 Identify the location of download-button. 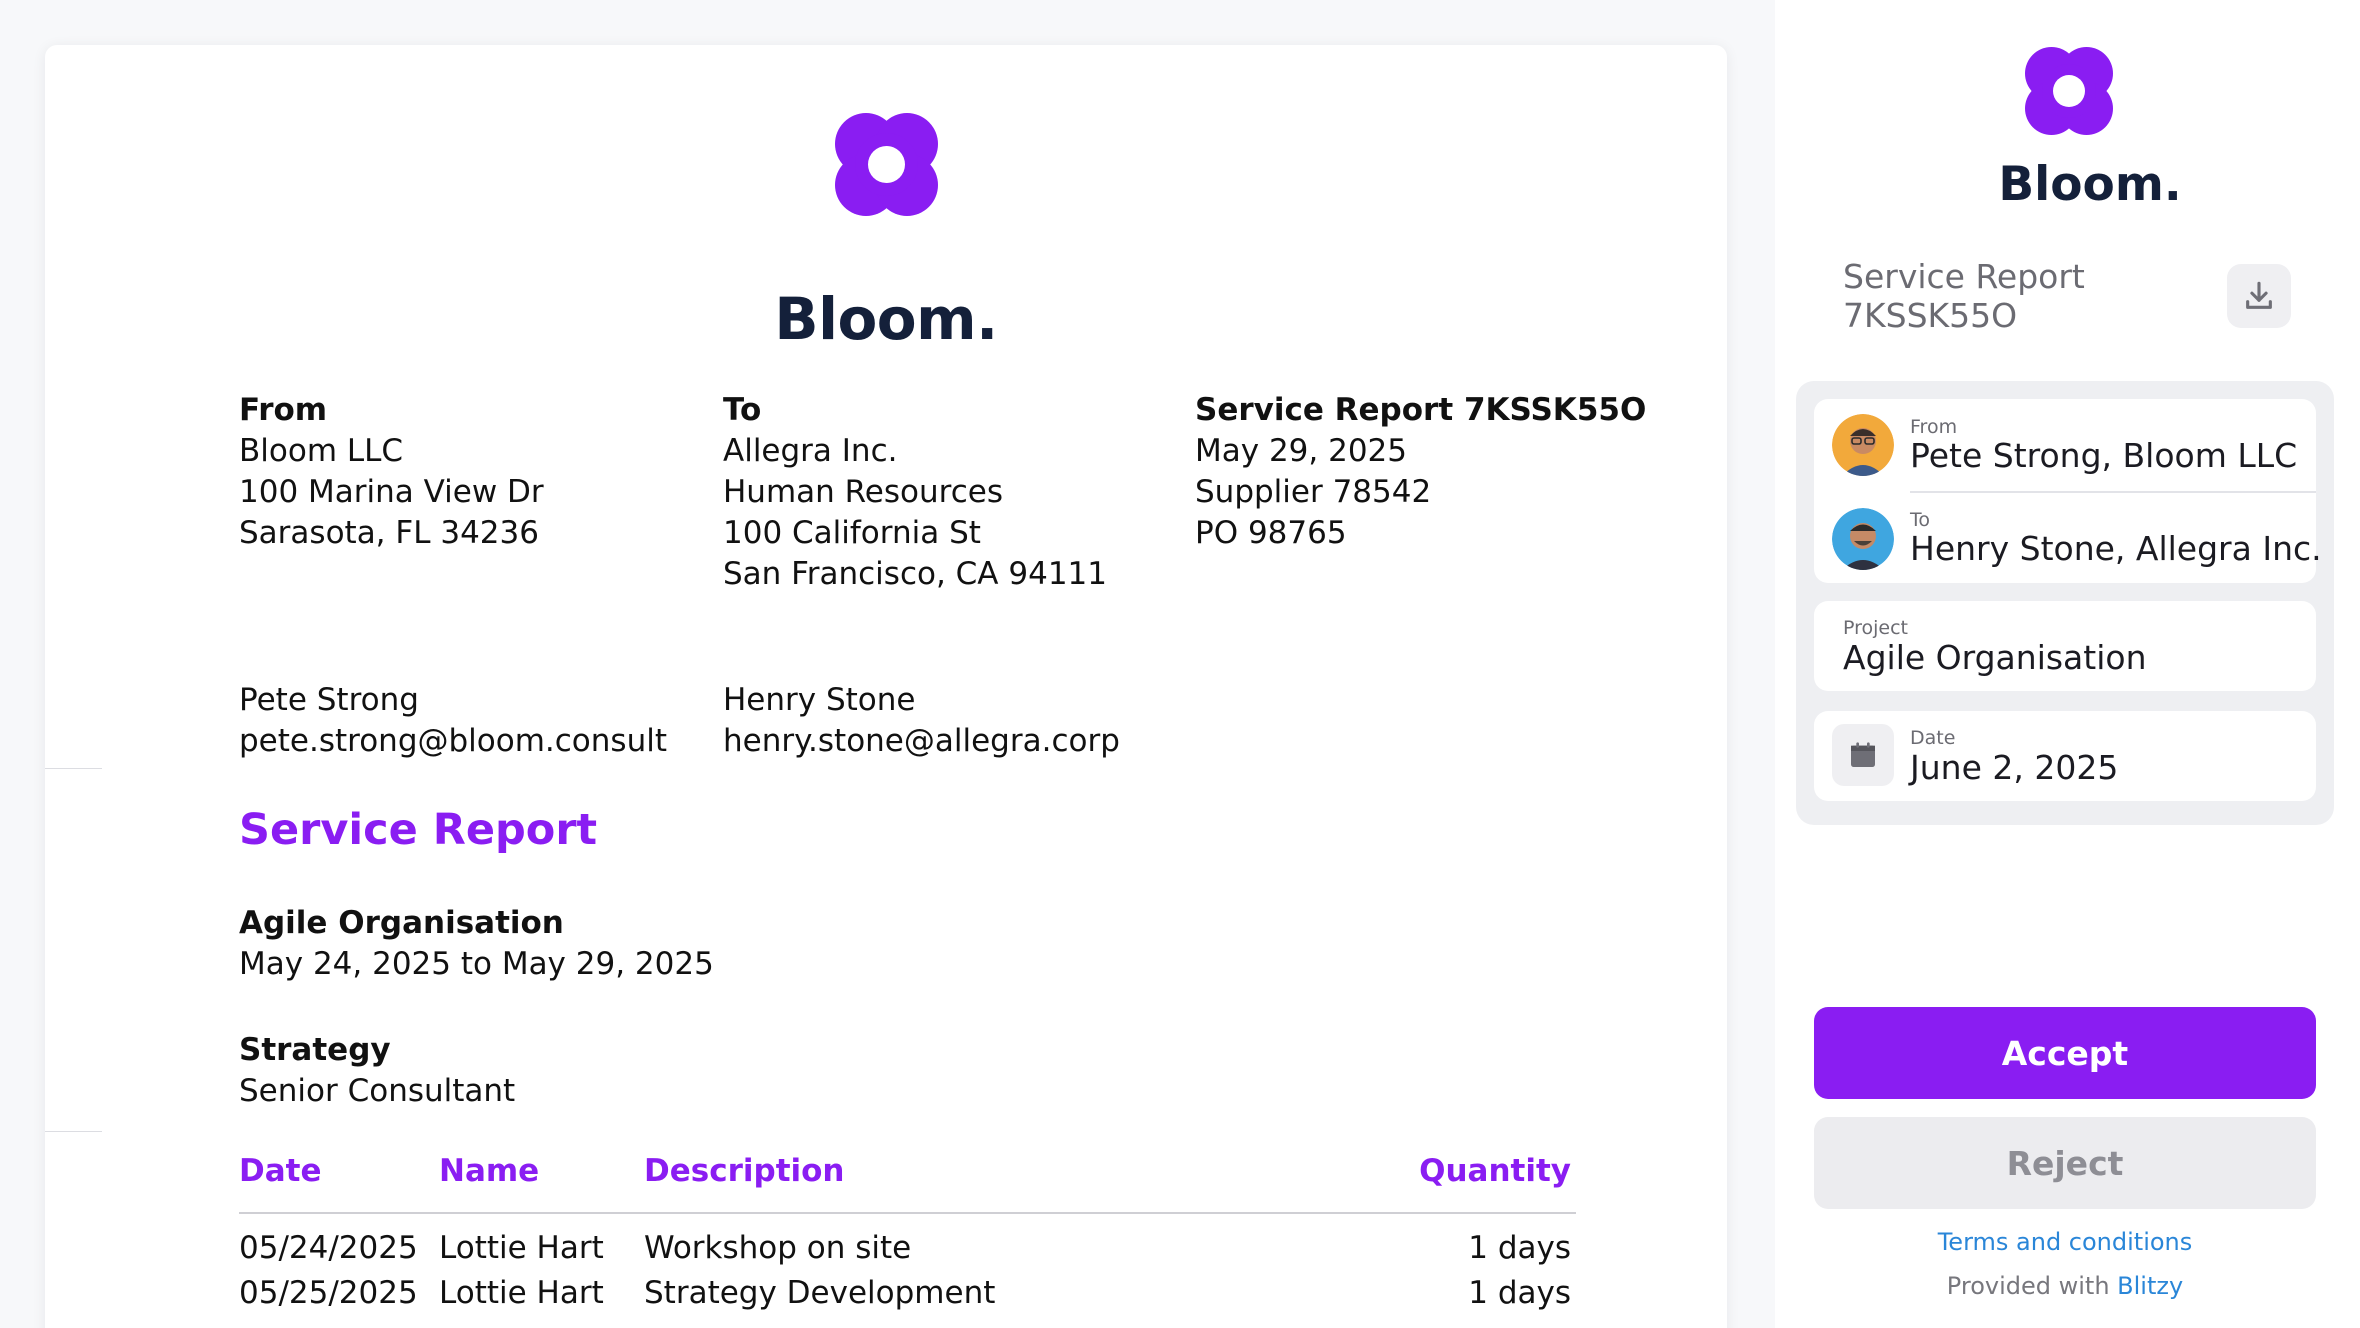
(2259, 296).